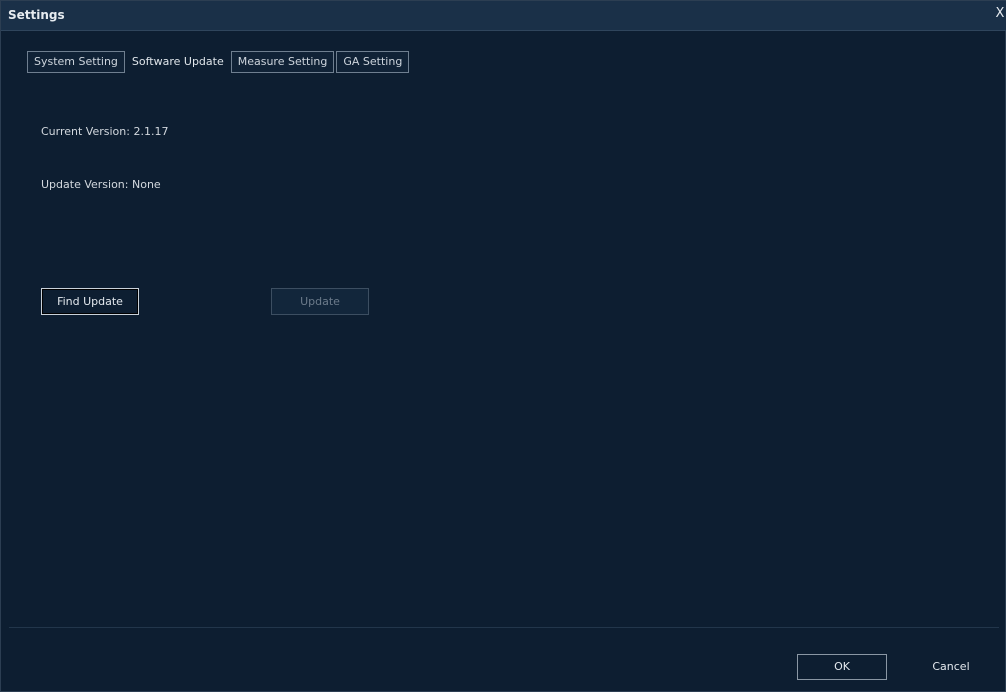 The image size is (1006, 692). What do you see at coordinates (90, 301) in the screenshot?
I see `find-update-button: Find Update` at bounding box center [90, 301].